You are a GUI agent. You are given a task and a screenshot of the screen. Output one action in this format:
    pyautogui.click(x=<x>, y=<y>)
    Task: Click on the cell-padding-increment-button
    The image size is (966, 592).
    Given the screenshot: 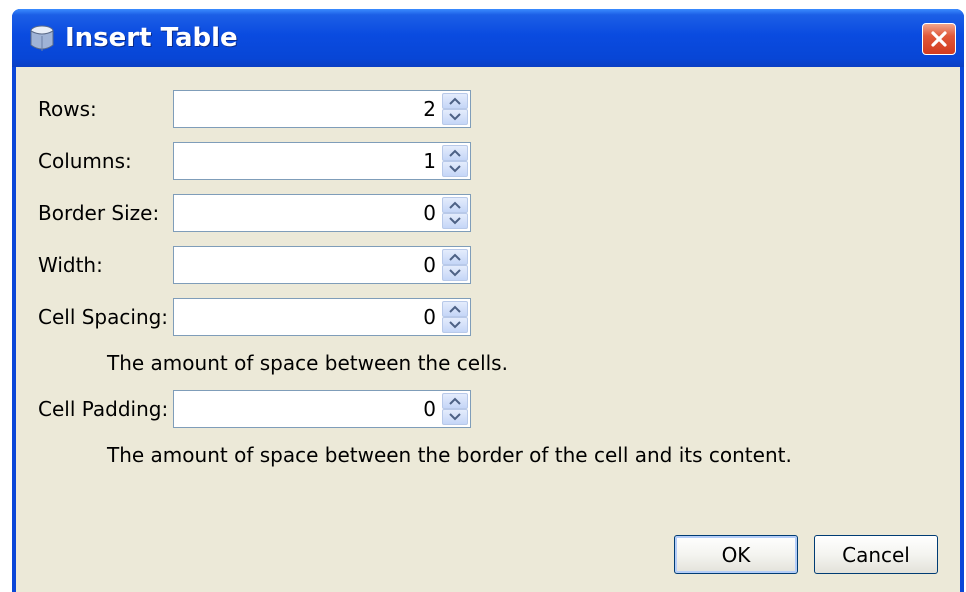 What is the action you would take?
    pyautogui.click(x=455, y=401)
    